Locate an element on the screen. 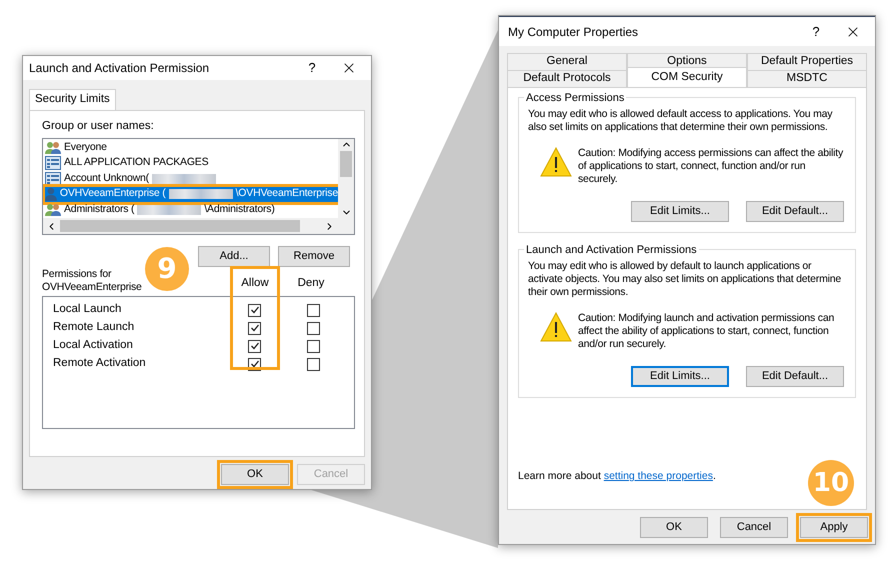  caution-text: Caution: Modifying launch and activation permissions can affect the ability of applications to start, connect, function and/or run securely. is located at coordinates (707, 331).